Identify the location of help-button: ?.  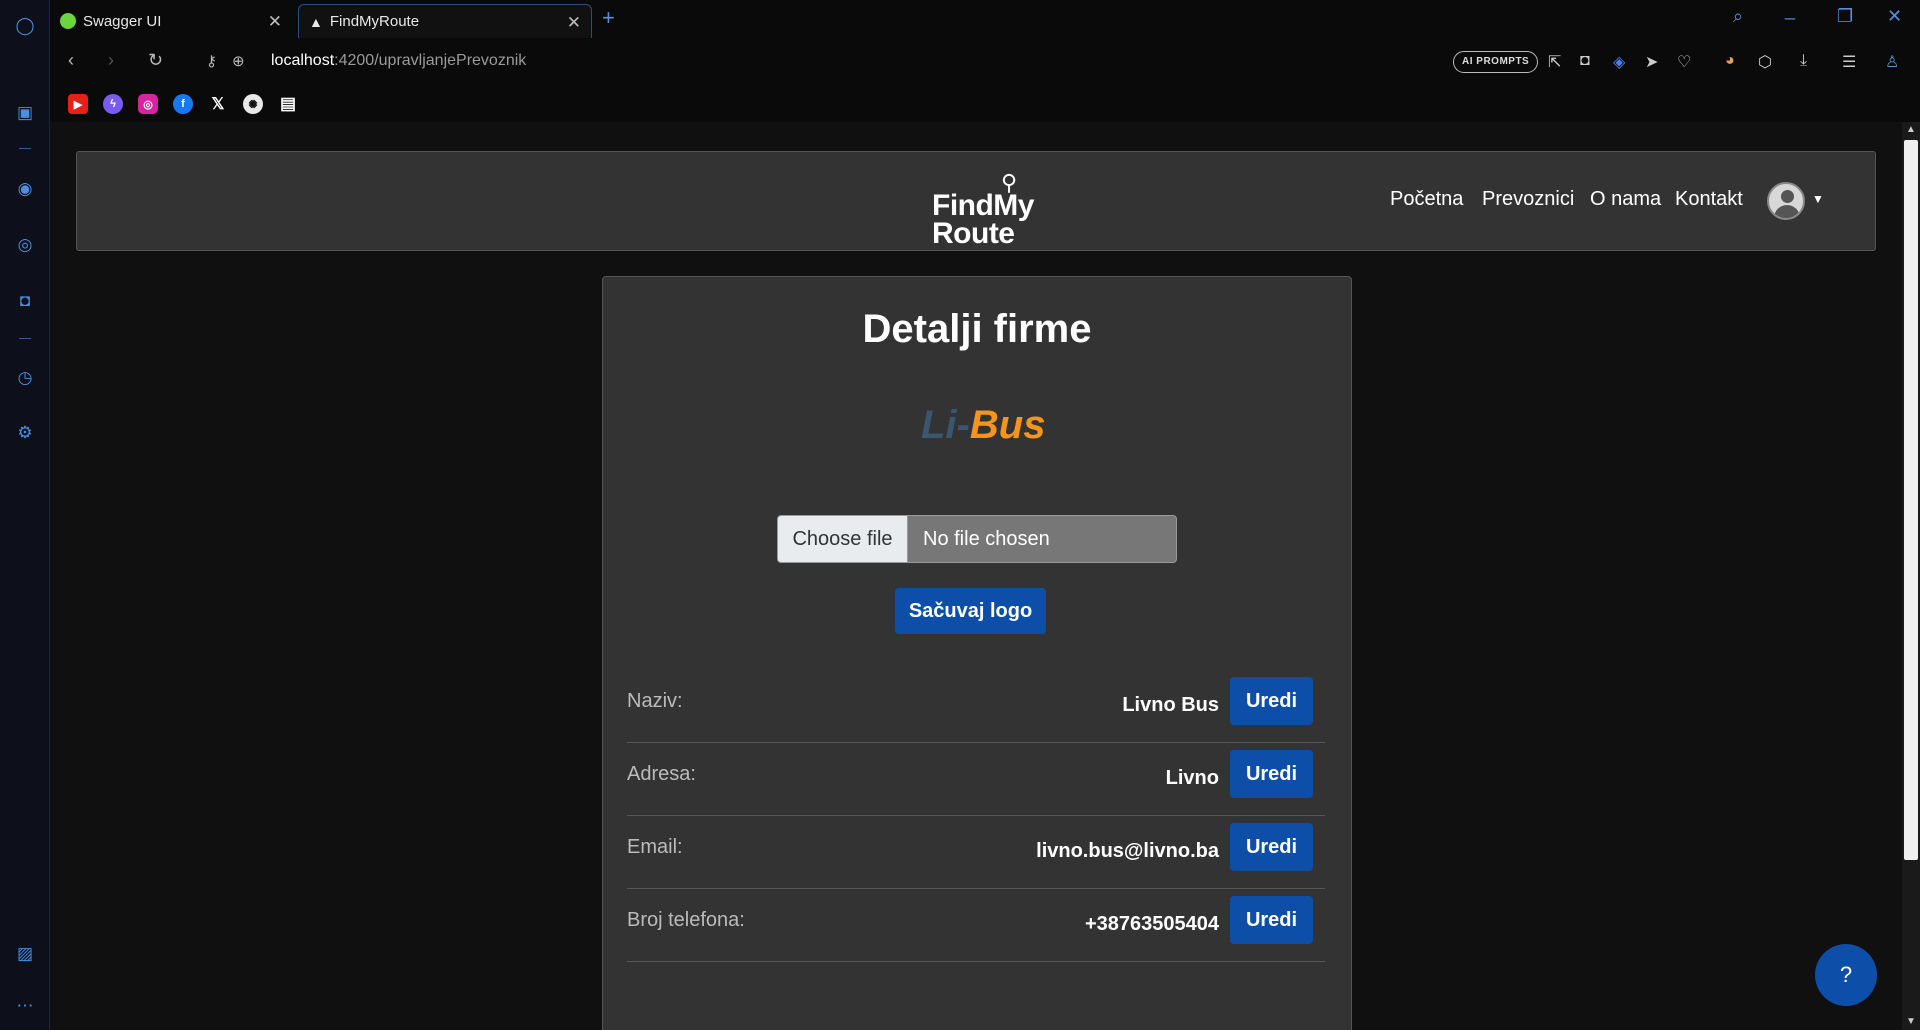
(1846, 975).